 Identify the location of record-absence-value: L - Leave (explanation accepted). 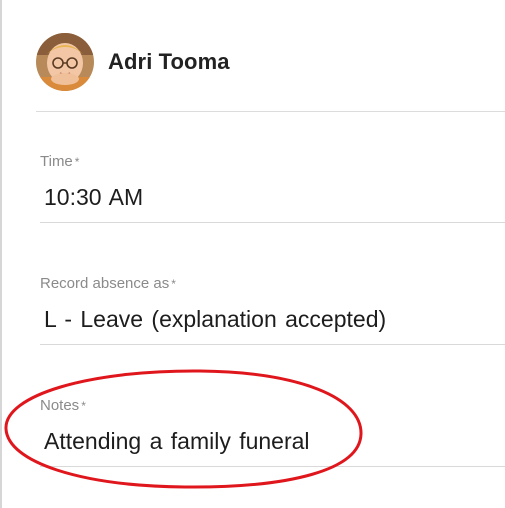
(274, 319).